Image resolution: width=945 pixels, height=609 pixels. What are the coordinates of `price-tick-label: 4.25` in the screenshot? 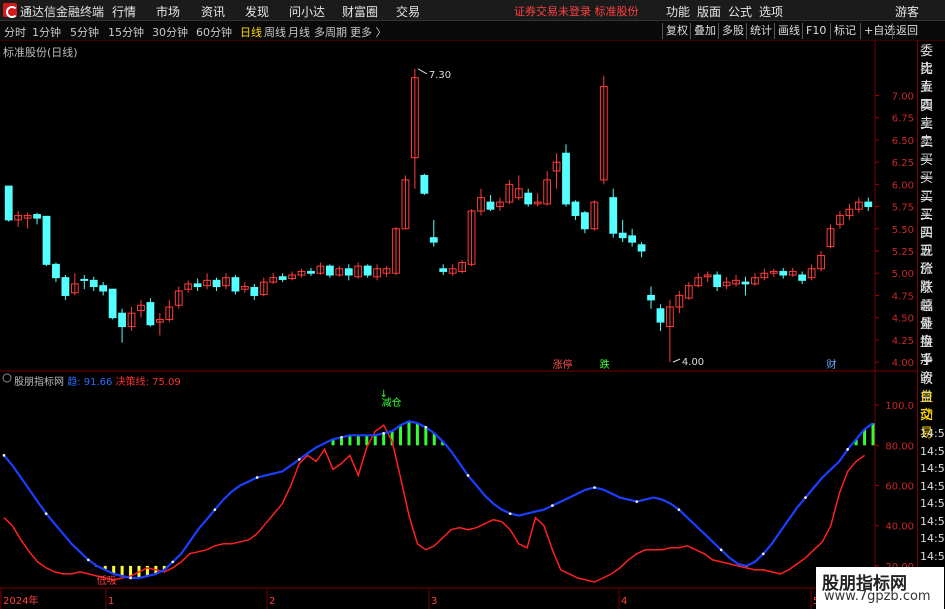 It's located at (903, 341).